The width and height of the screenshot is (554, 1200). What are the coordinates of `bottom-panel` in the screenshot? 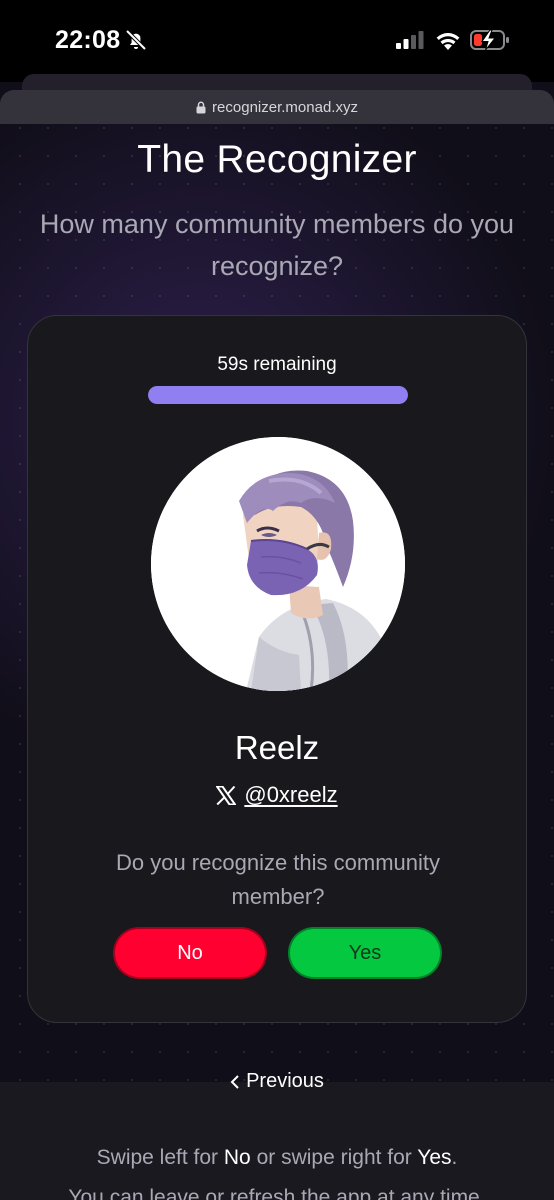 It's located at (277, 1141).